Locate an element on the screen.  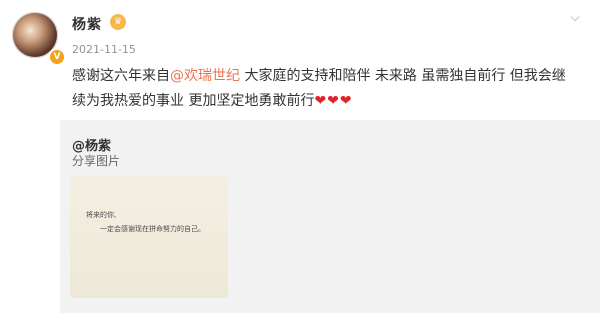
member-badge-icon: ♛ is located at coordinates (118, 22).